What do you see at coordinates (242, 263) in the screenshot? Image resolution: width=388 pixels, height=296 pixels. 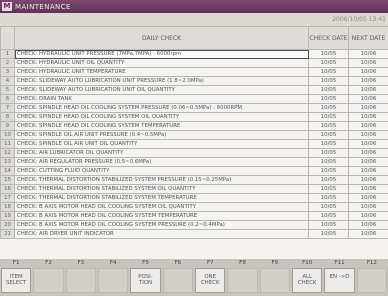 I see `fkey-label: F8` at bounding box center [242, 263].